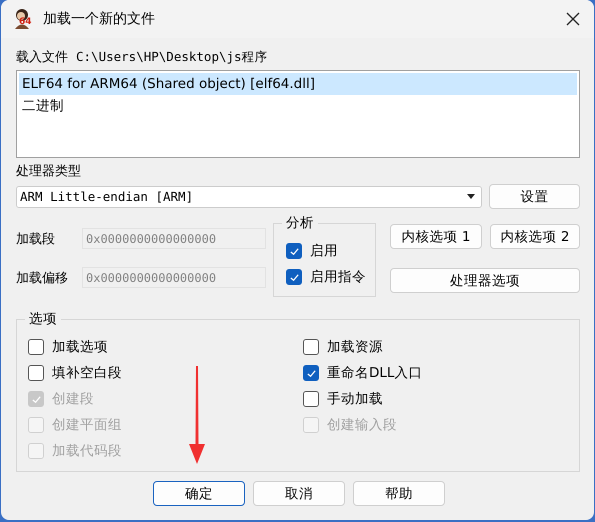  Describe the element at coordinates (25, 22) in the screenshot. I see `icon-badge-text: 64` at that location.